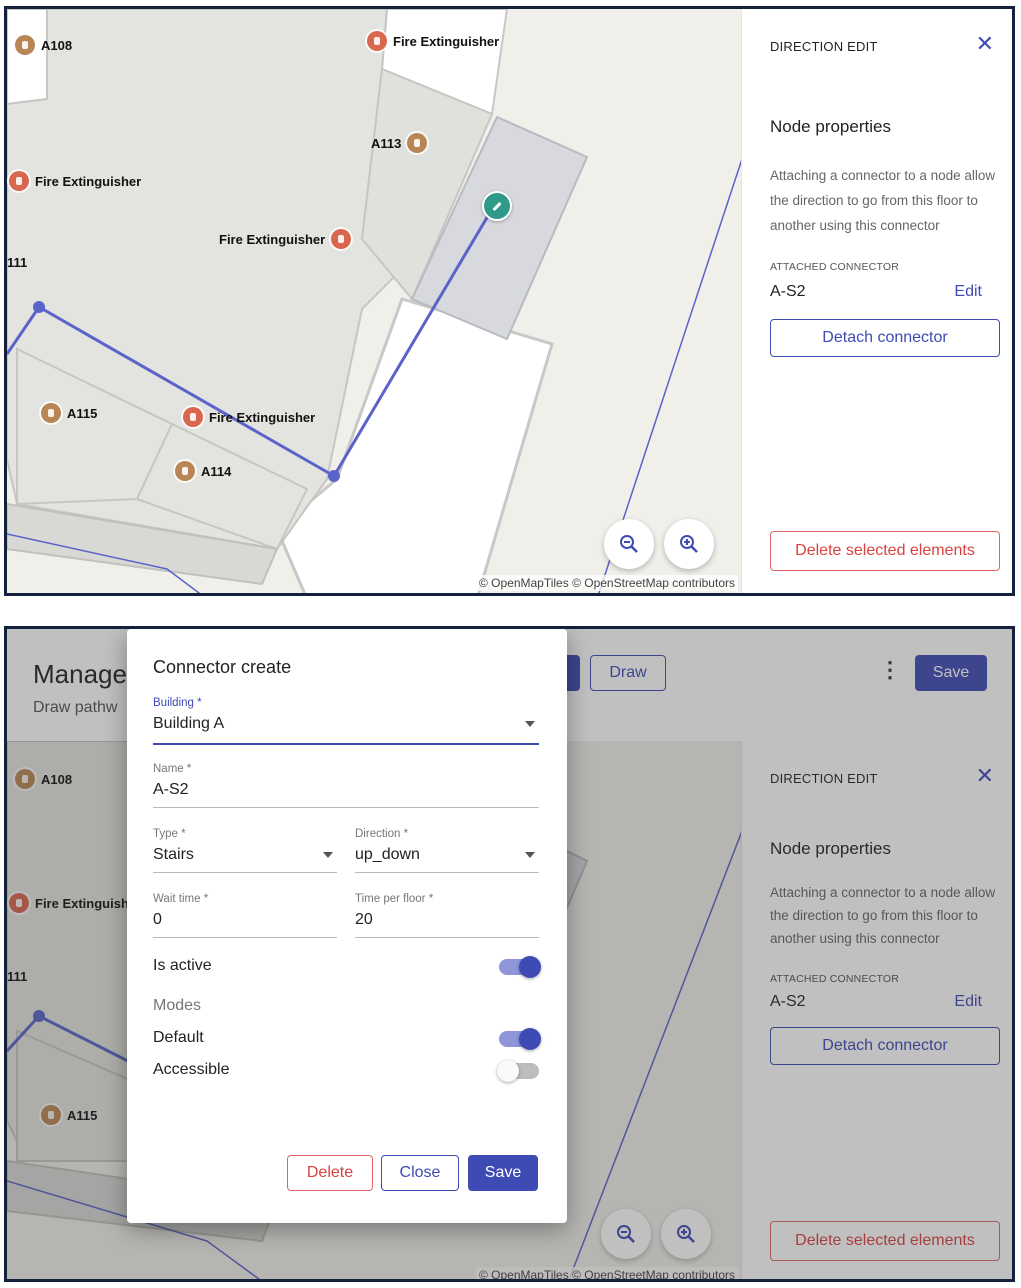 The image size is (1021, 1288). Describe the element at coordinates (399, 143) in the screenshot. I see `poi-room: A113` at that location.